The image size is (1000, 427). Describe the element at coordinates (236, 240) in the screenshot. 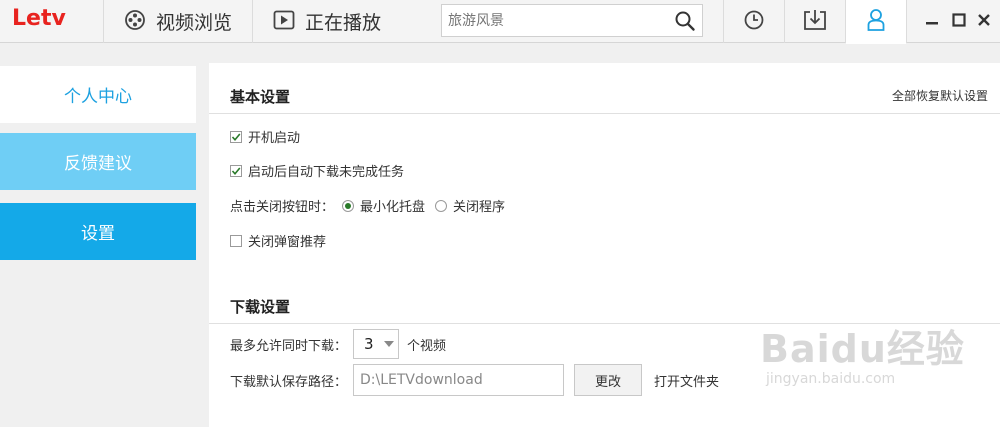

I see `popup-recommend-checkbox` at that location.